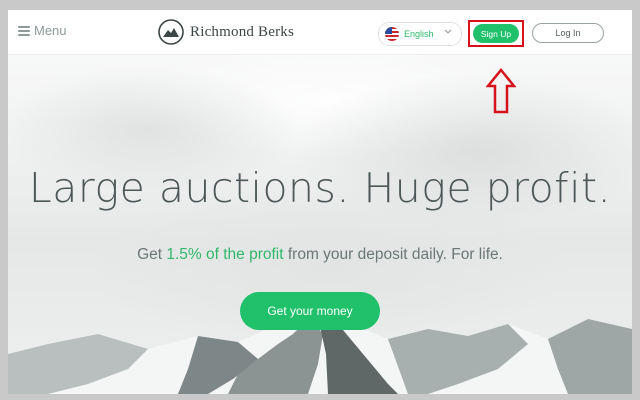 The height and width of the screenshot is (400, 640). What do you see at coordinates (392, 34) in the screenshot?
I see `us-flag-icon` at bounding box center [392, 34].